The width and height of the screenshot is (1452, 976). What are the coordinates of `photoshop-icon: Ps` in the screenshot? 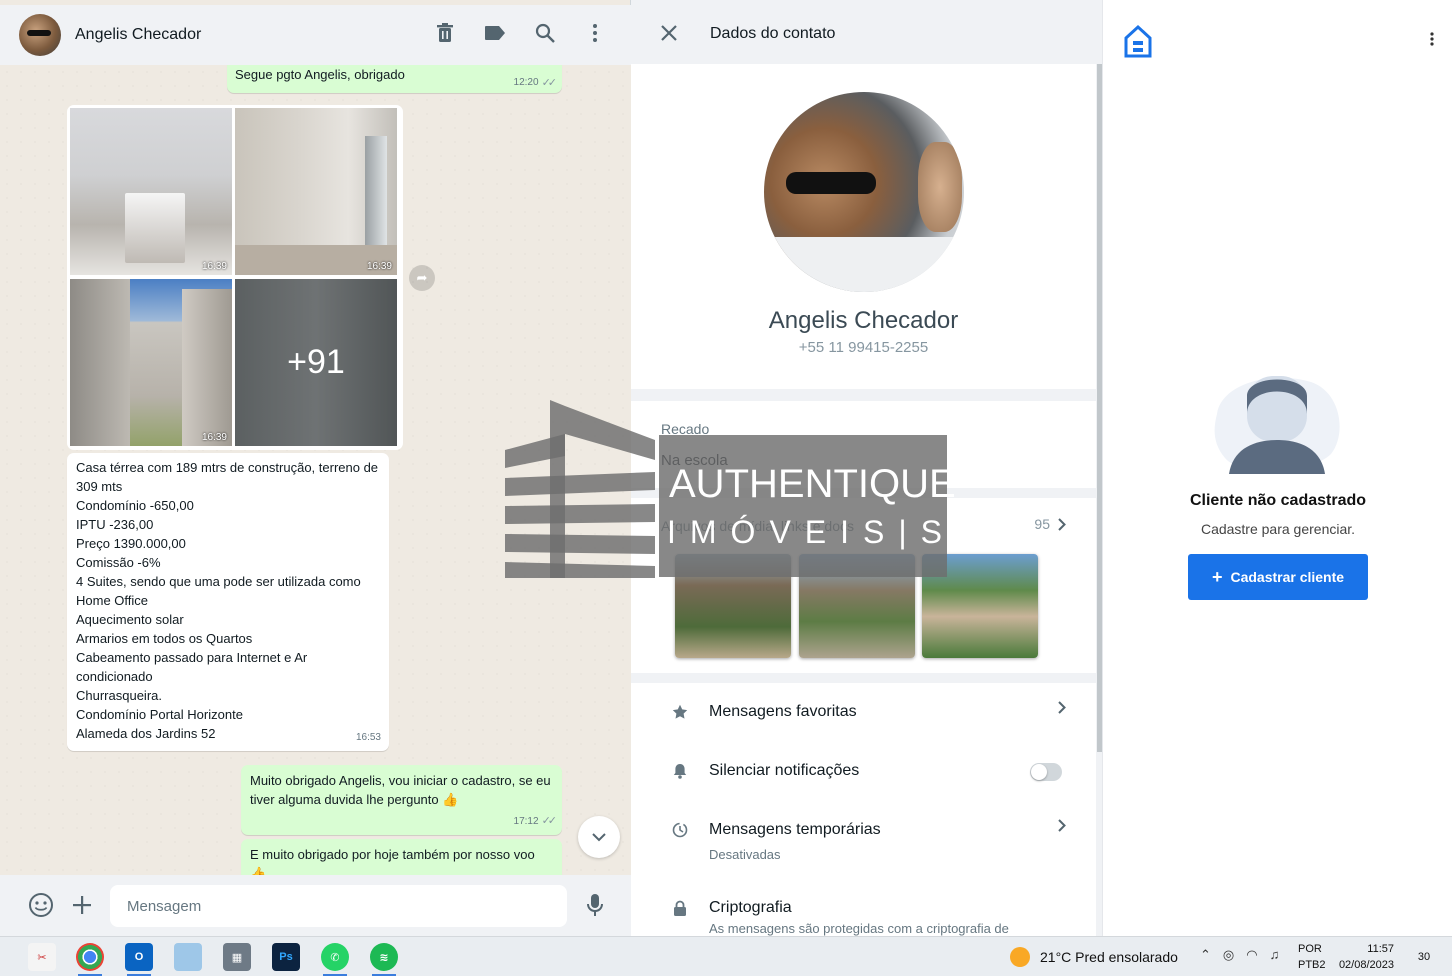 It's located at (286, 957).